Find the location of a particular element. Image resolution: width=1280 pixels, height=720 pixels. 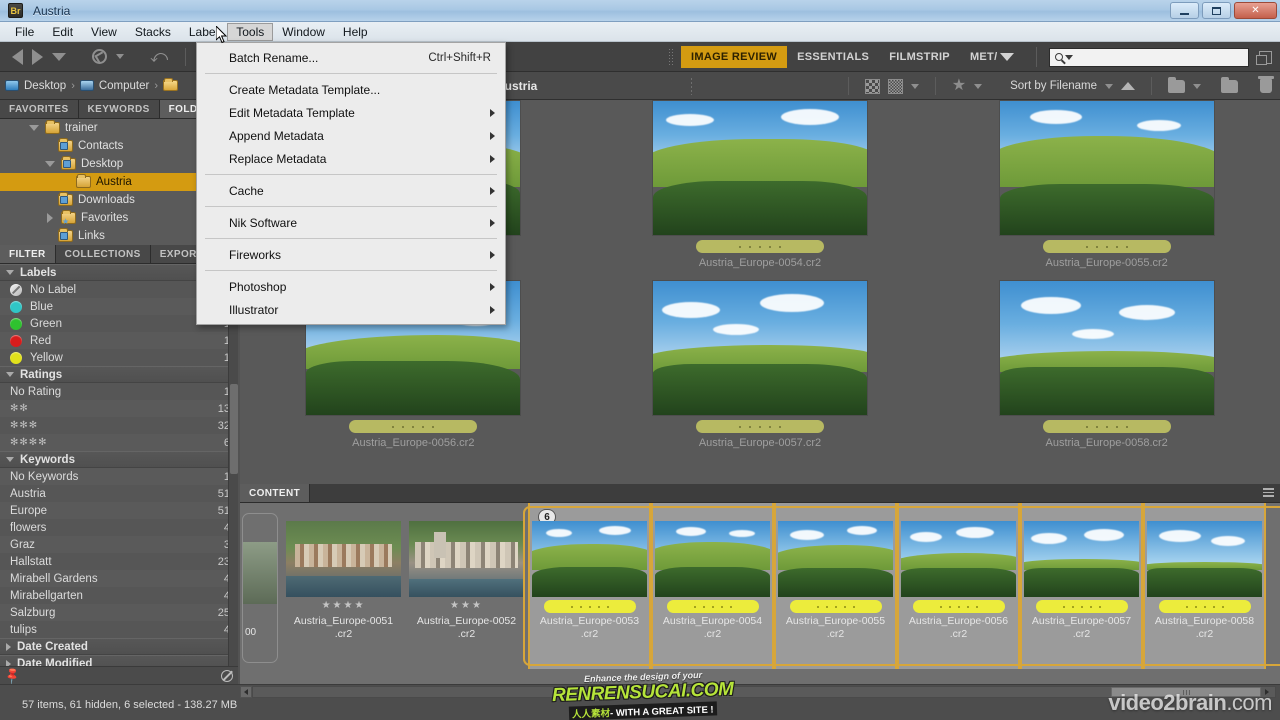

menu-stacks: Stacks is located at coordinates (153, 32).